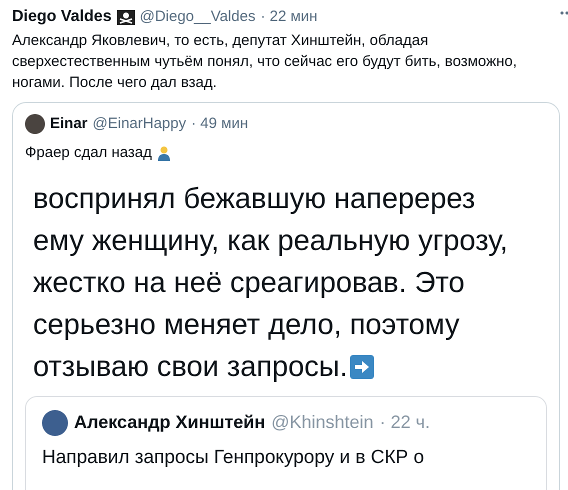  I want to click on post-time: · 49 мин, so click(219, 124).